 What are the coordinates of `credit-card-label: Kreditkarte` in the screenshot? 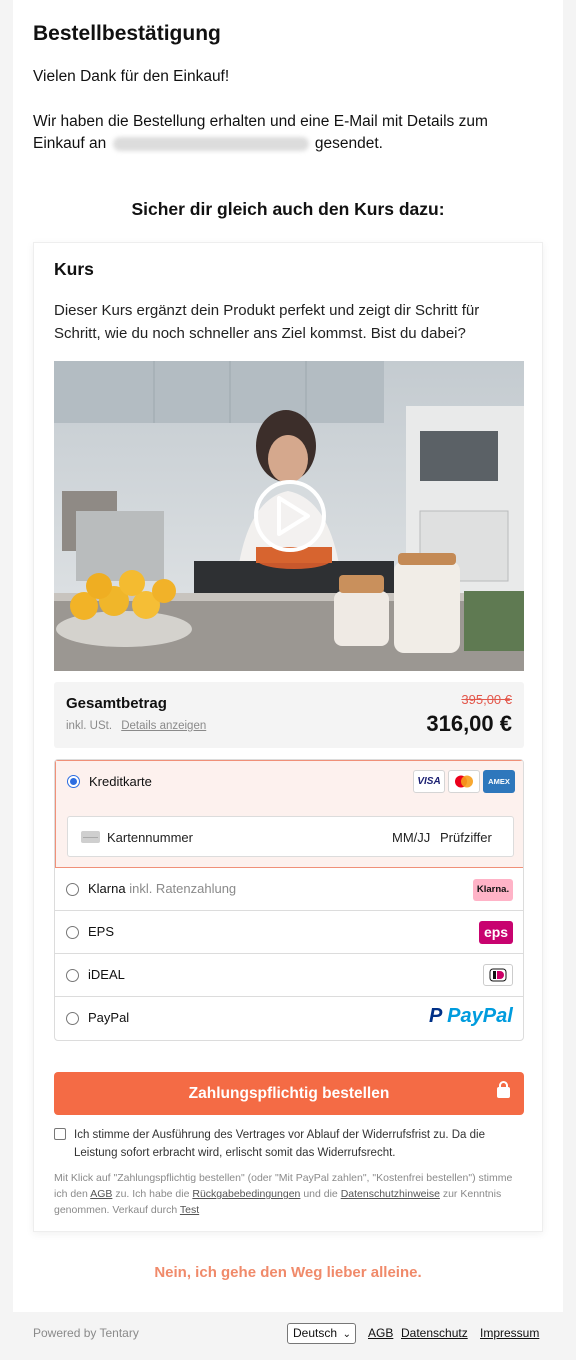 It's located at (120, 781).